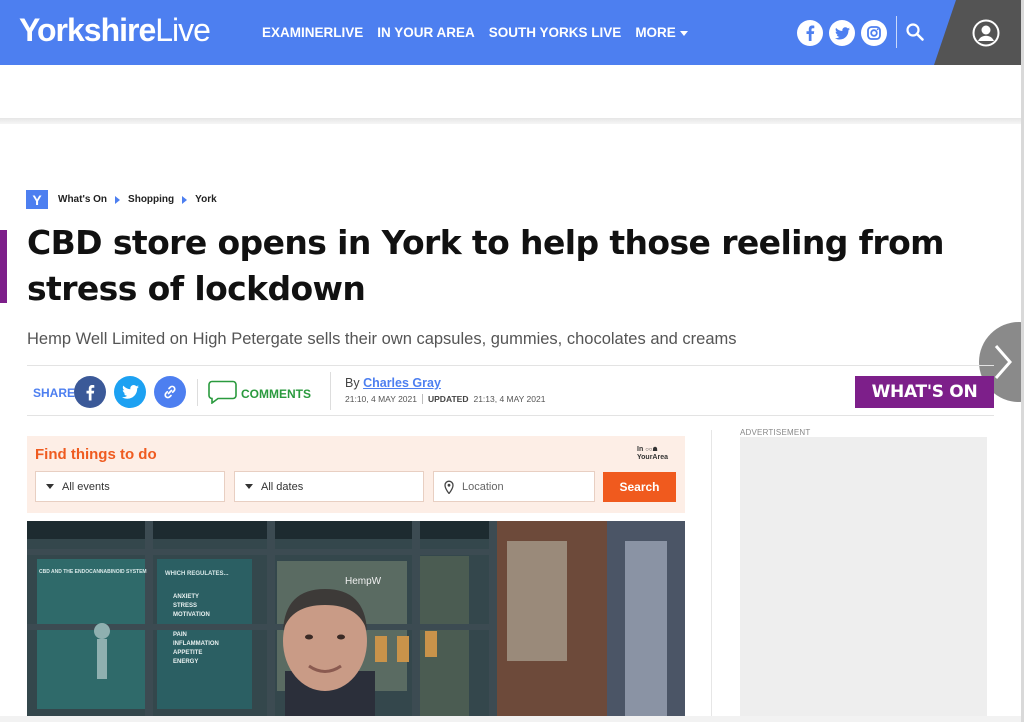 The height and width of the screenshot is (722, 1024). I want to click on poster-item: ENERGY, so click(186, 662).